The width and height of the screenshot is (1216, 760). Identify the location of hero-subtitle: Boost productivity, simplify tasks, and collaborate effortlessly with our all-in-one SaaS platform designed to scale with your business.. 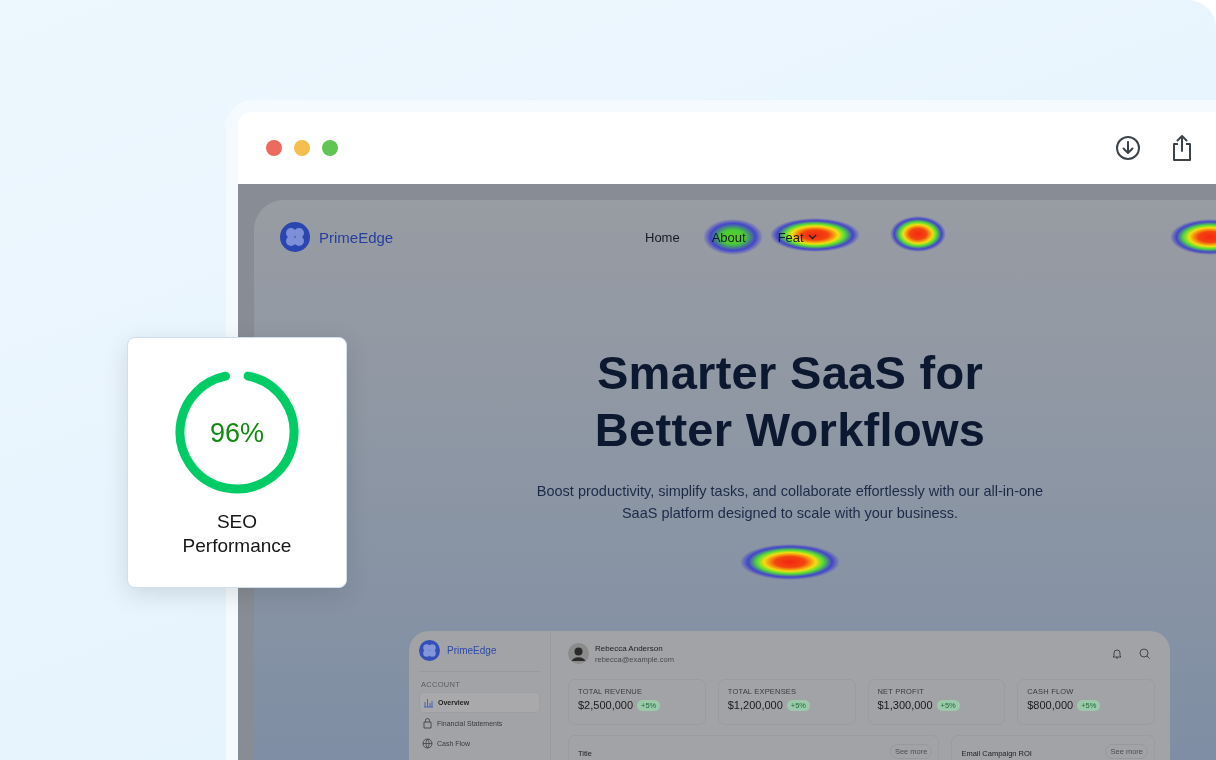
(790, 502).